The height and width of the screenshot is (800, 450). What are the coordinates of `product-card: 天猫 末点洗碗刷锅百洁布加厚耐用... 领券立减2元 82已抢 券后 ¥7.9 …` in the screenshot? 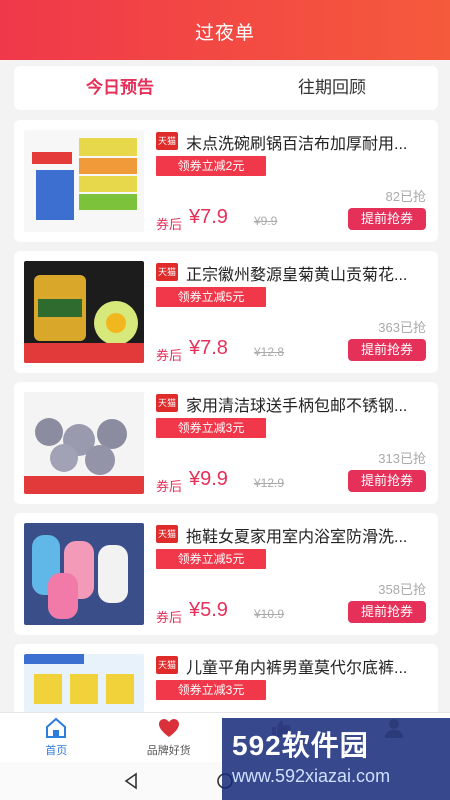 It's located at (226, 181).